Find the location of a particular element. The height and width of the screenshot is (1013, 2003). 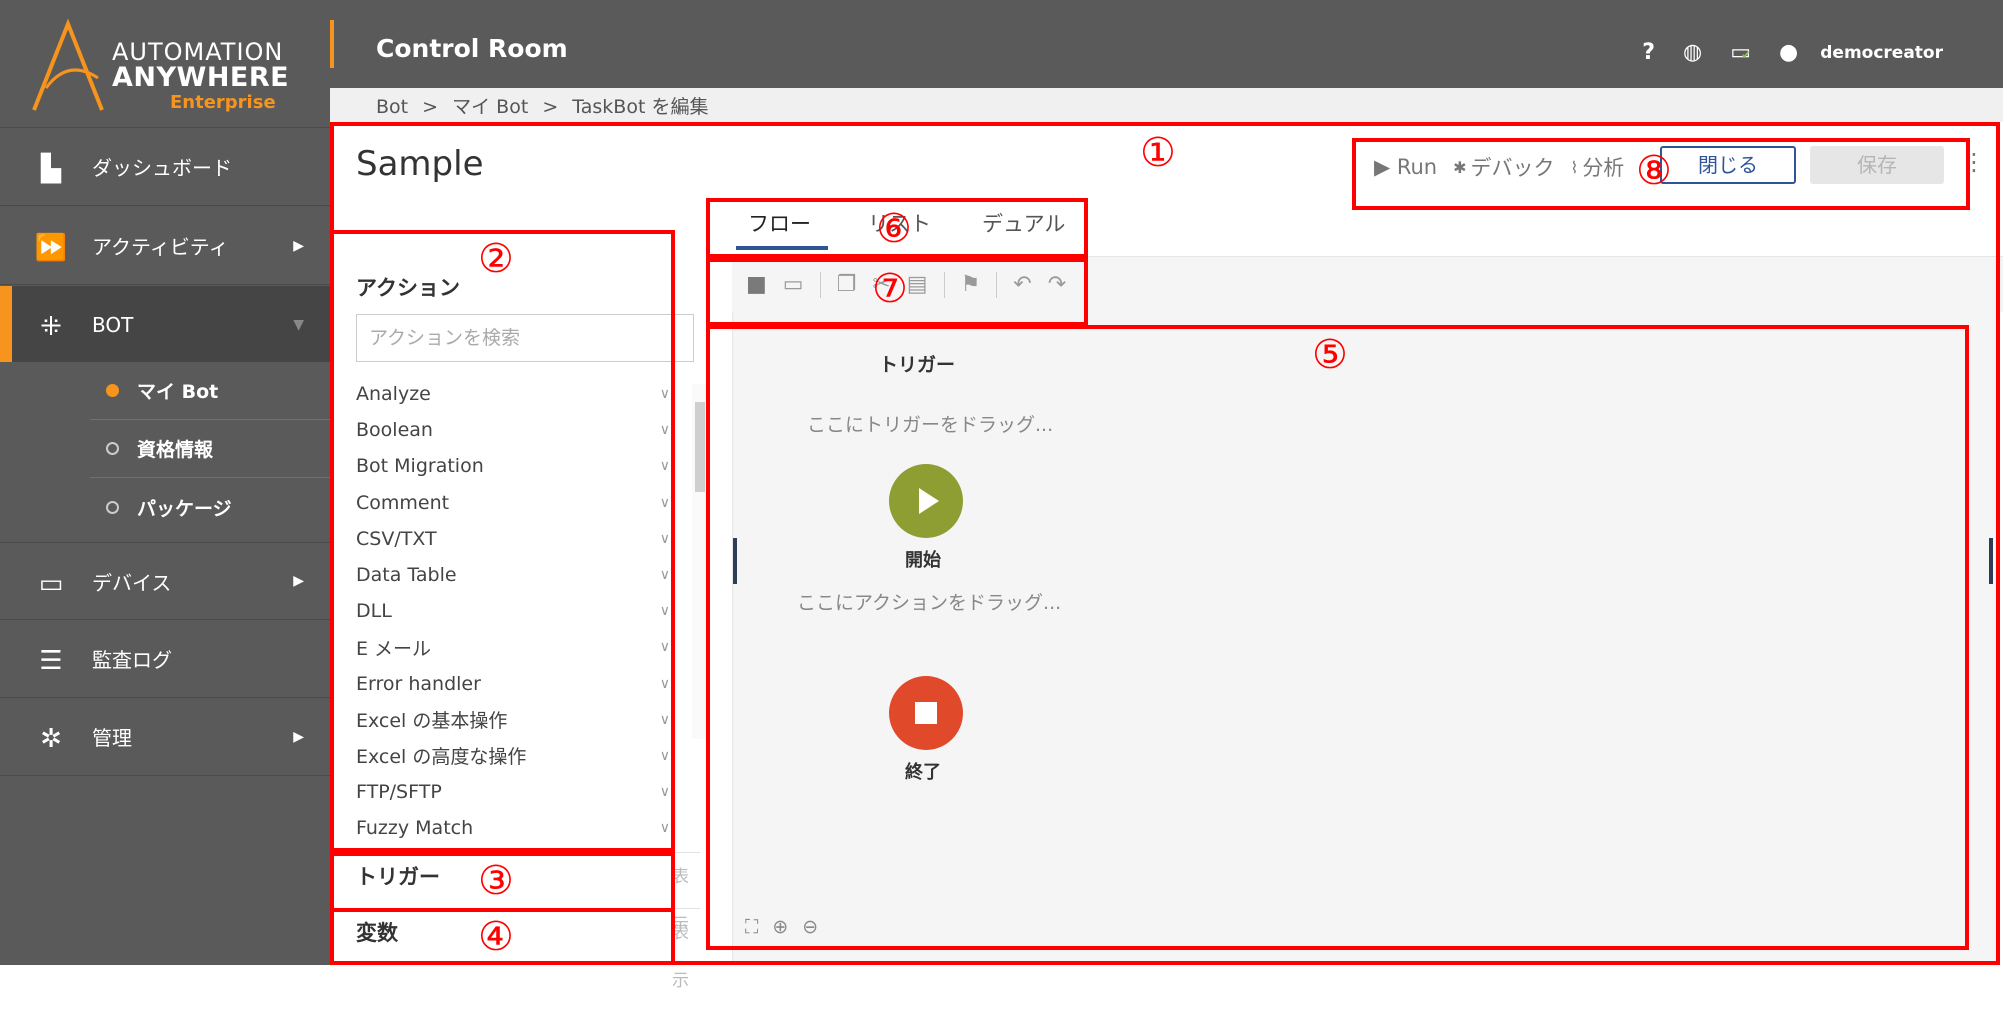

activity-icon: ⏩ is located at coordinates (51, 248).